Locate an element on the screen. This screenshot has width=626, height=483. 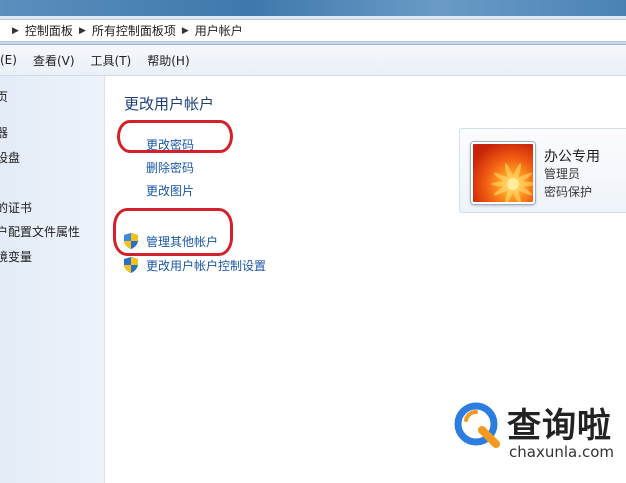
breadcrumb: ▶ 控制面板 ▶ 所有控制面板项 ▶ 用户帐户 is located at coordinates (313, 30).